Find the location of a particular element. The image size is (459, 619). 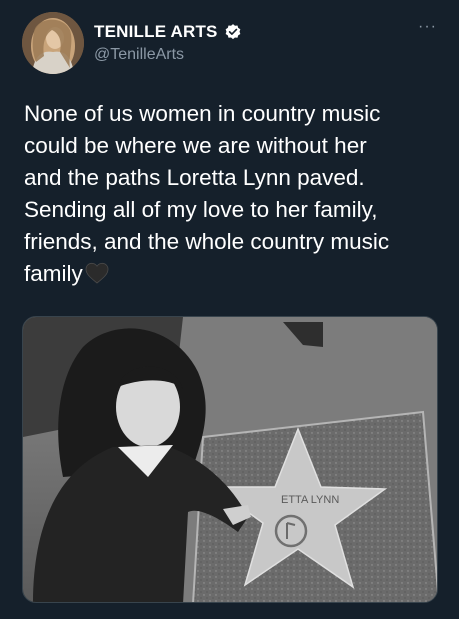

author-name-row: TENILLE ARTS is located at coordinates (168, 32).